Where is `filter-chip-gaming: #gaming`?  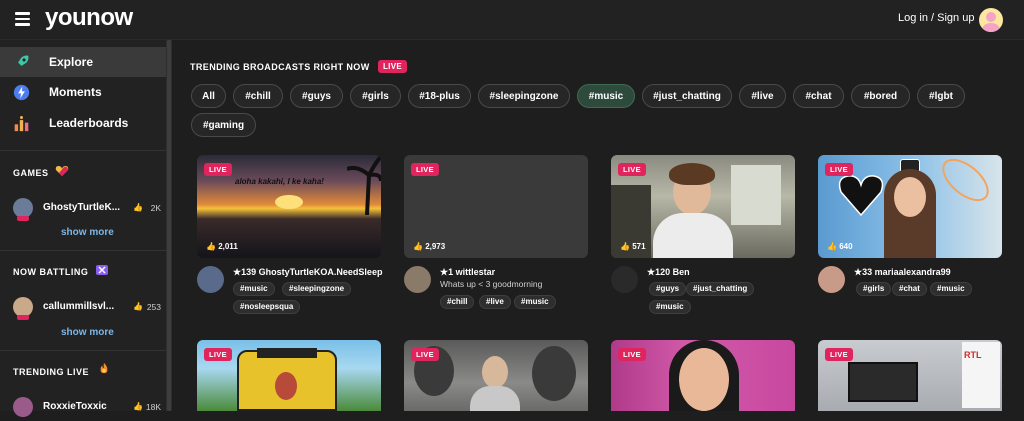
filter-chip-gaming: #gaming is located at coordinates (223, 125).